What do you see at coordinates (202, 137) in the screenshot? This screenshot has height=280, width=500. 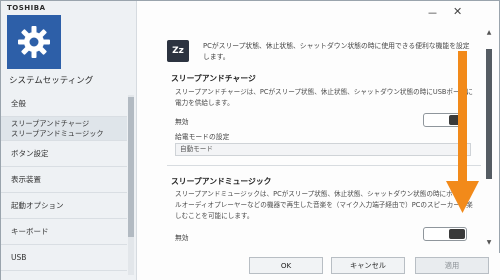 I see `power-mode-label: 給電モードの設定` at bounding box center [202, 137].